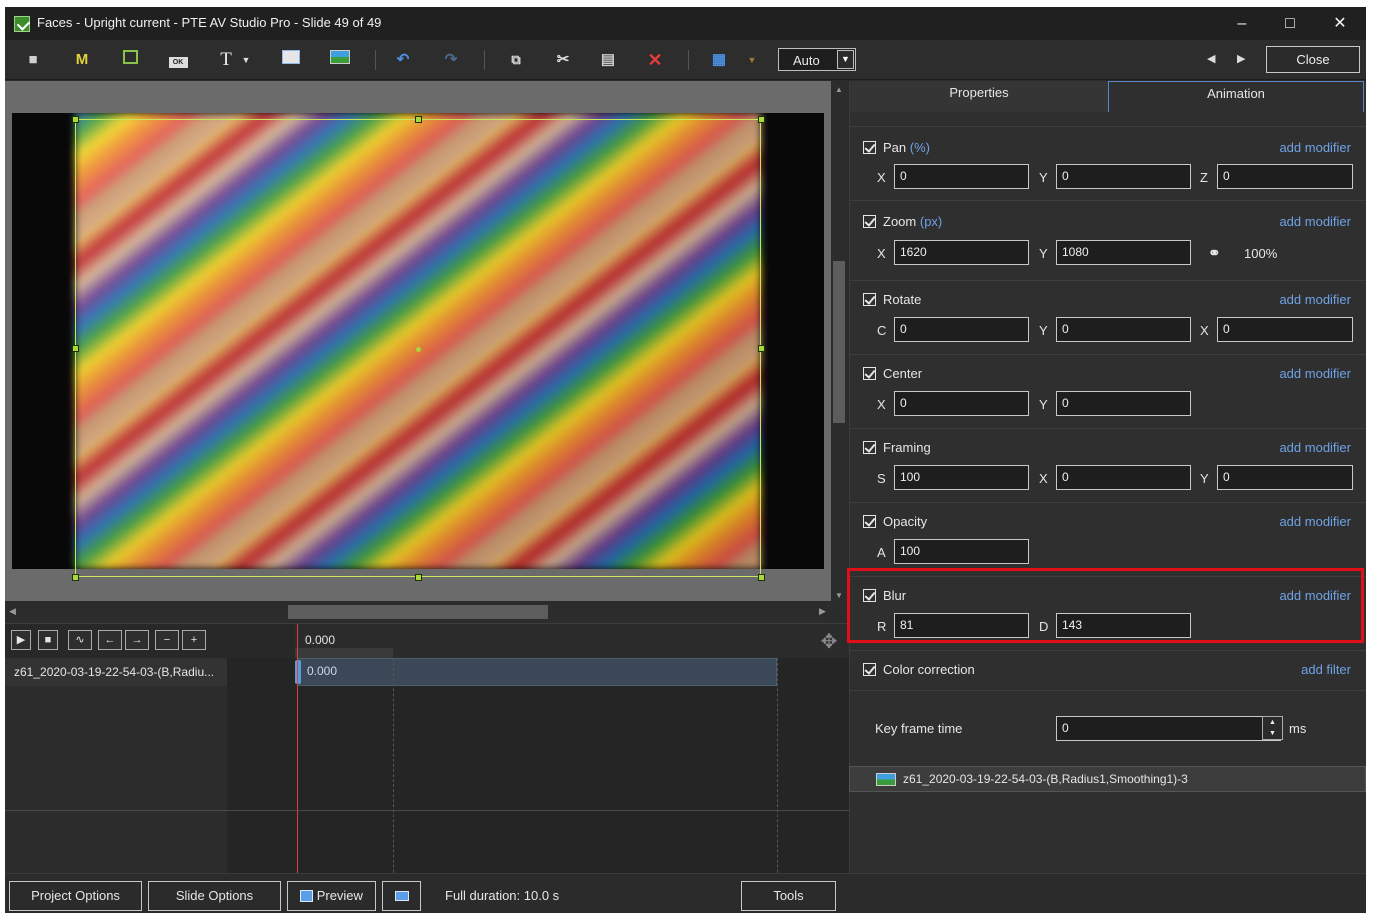  What do you see at coordinates (752, 60) in the screenshot?
I see `grid-dropdown-icon: ▼` at bounding box center [752, 60].